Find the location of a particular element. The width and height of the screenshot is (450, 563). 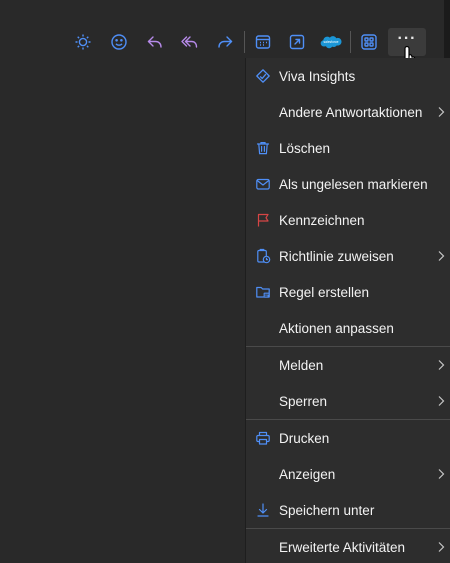

emoji-button is located at coordinates (119, 42).